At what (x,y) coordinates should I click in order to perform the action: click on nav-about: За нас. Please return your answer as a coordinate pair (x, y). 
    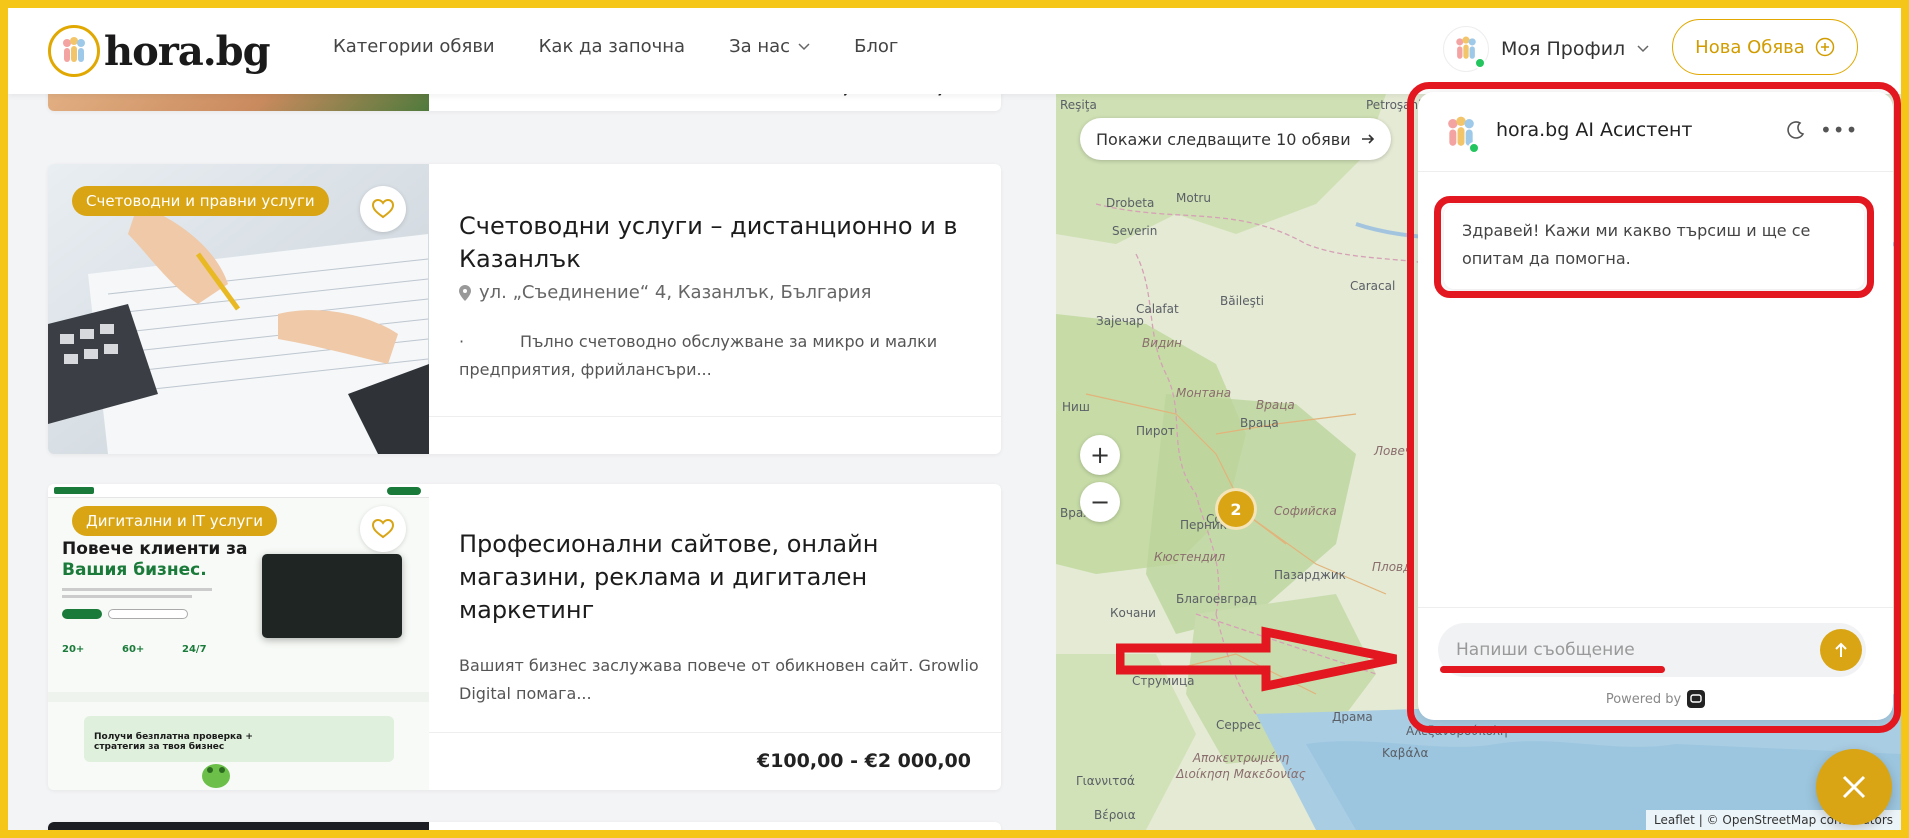
    Looking at the image, I should click on (769, 46).